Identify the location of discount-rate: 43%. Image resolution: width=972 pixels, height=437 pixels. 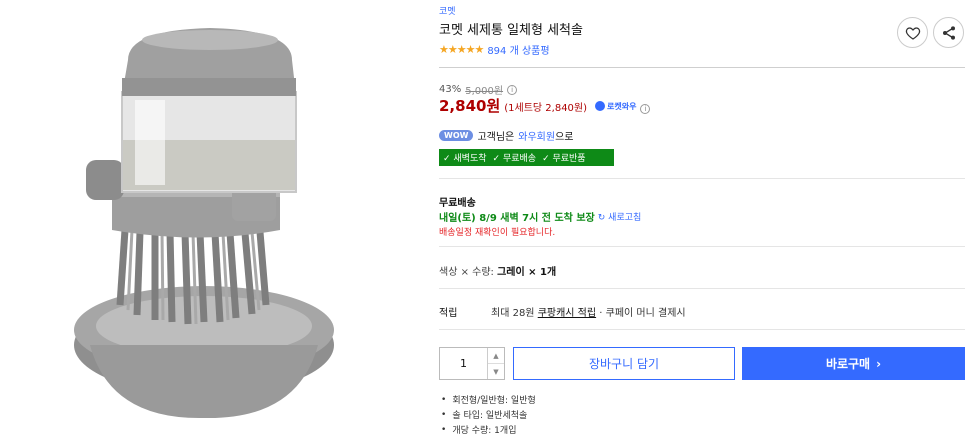
(450, 89).